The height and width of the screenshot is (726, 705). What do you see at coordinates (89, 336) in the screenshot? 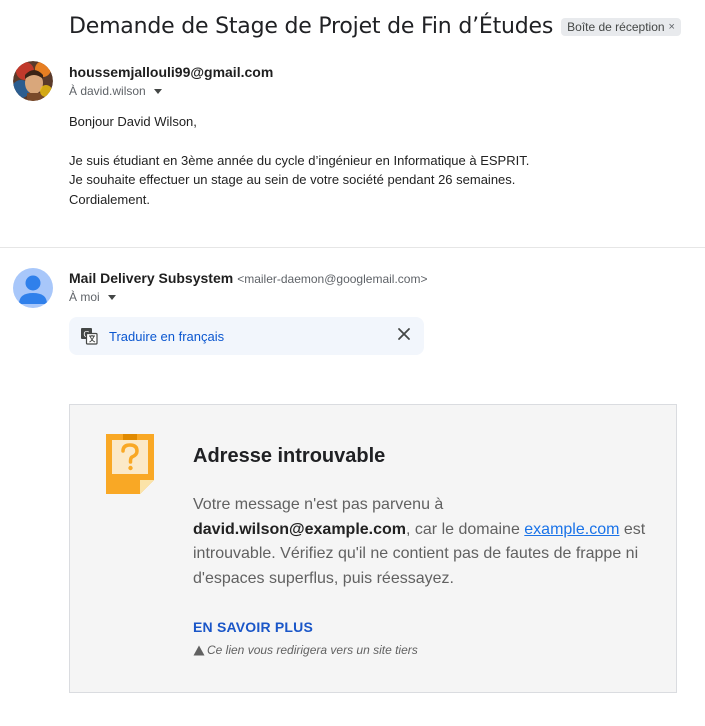
I see `translate-icon: G` at bounding box center [89, 336].